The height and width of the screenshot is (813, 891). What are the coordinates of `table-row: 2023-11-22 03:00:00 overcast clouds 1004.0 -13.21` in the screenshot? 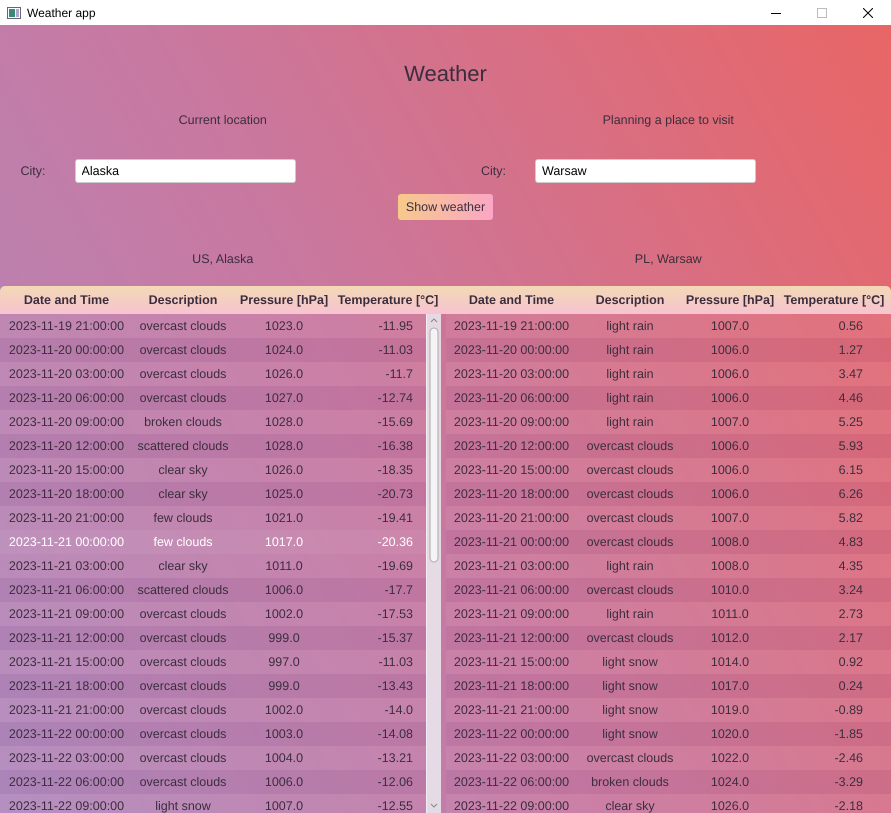 It's located at (213, 758).